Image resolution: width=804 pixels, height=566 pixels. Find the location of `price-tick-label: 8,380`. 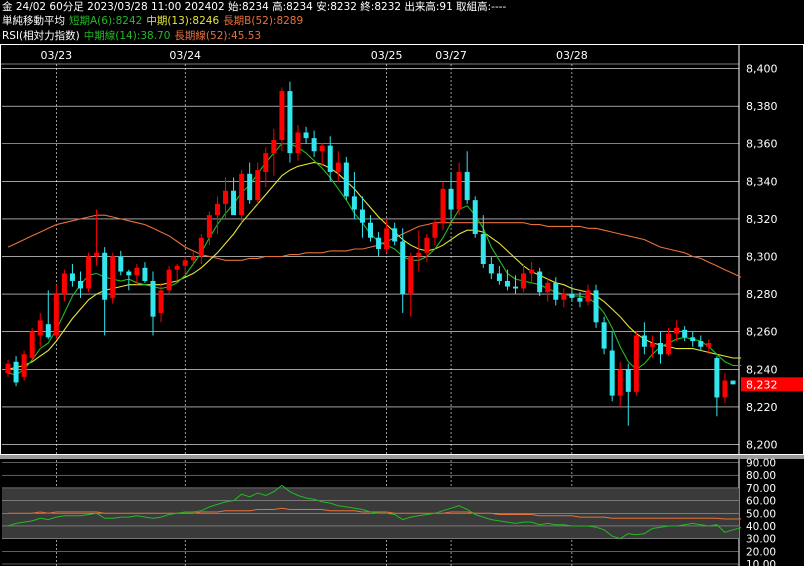

price-tick-label: 8,380 is located at coordinates (762, 106).